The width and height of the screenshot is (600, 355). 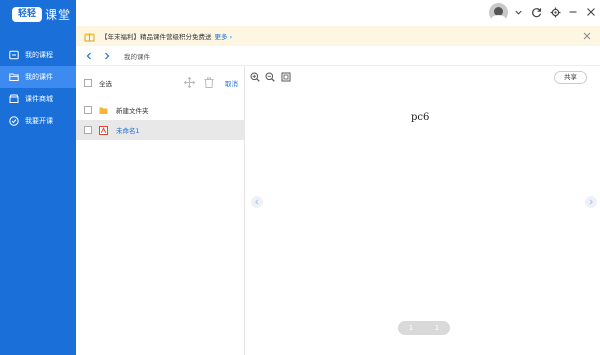 What do you see at coordinates (570, 77) in the screenshot?
I see `share-button: 共享` at bounding box center [570, 77].